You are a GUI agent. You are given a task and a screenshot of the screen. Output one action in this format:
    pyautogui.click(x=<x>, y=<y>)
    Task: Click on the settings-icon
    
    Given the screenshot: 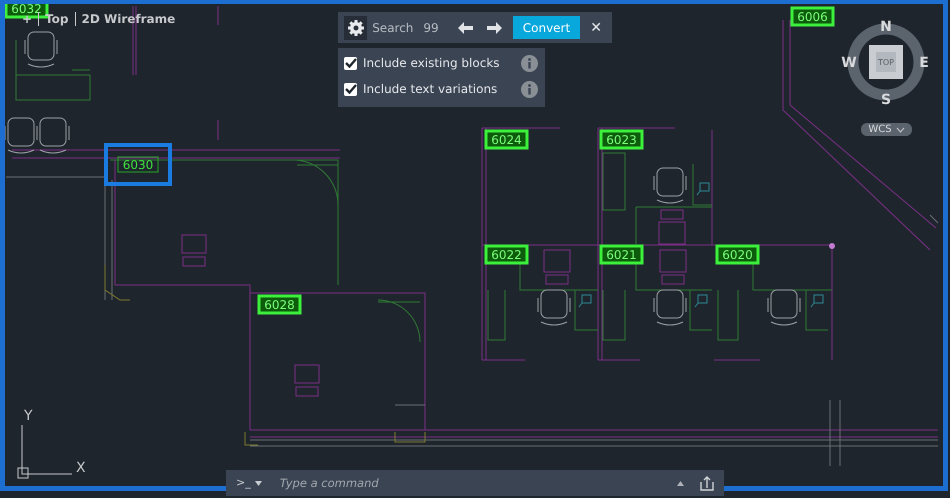 What is the action you would take?
    pyautogui.click(x=355, y=27)
    